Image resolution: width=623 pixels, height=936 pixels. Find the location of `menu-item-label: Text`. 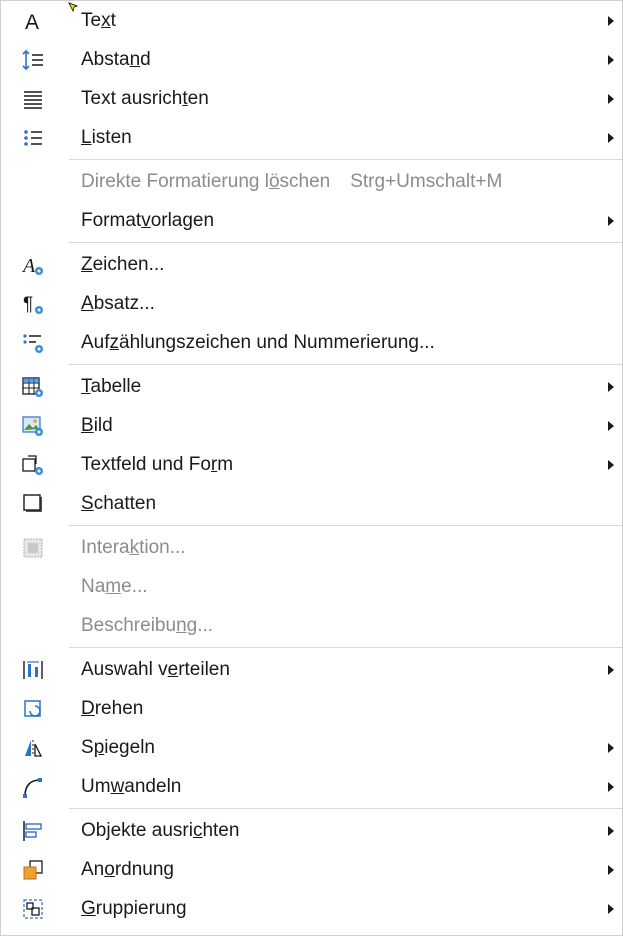

menu-item-label: Text is located at coordinates (98, 20).